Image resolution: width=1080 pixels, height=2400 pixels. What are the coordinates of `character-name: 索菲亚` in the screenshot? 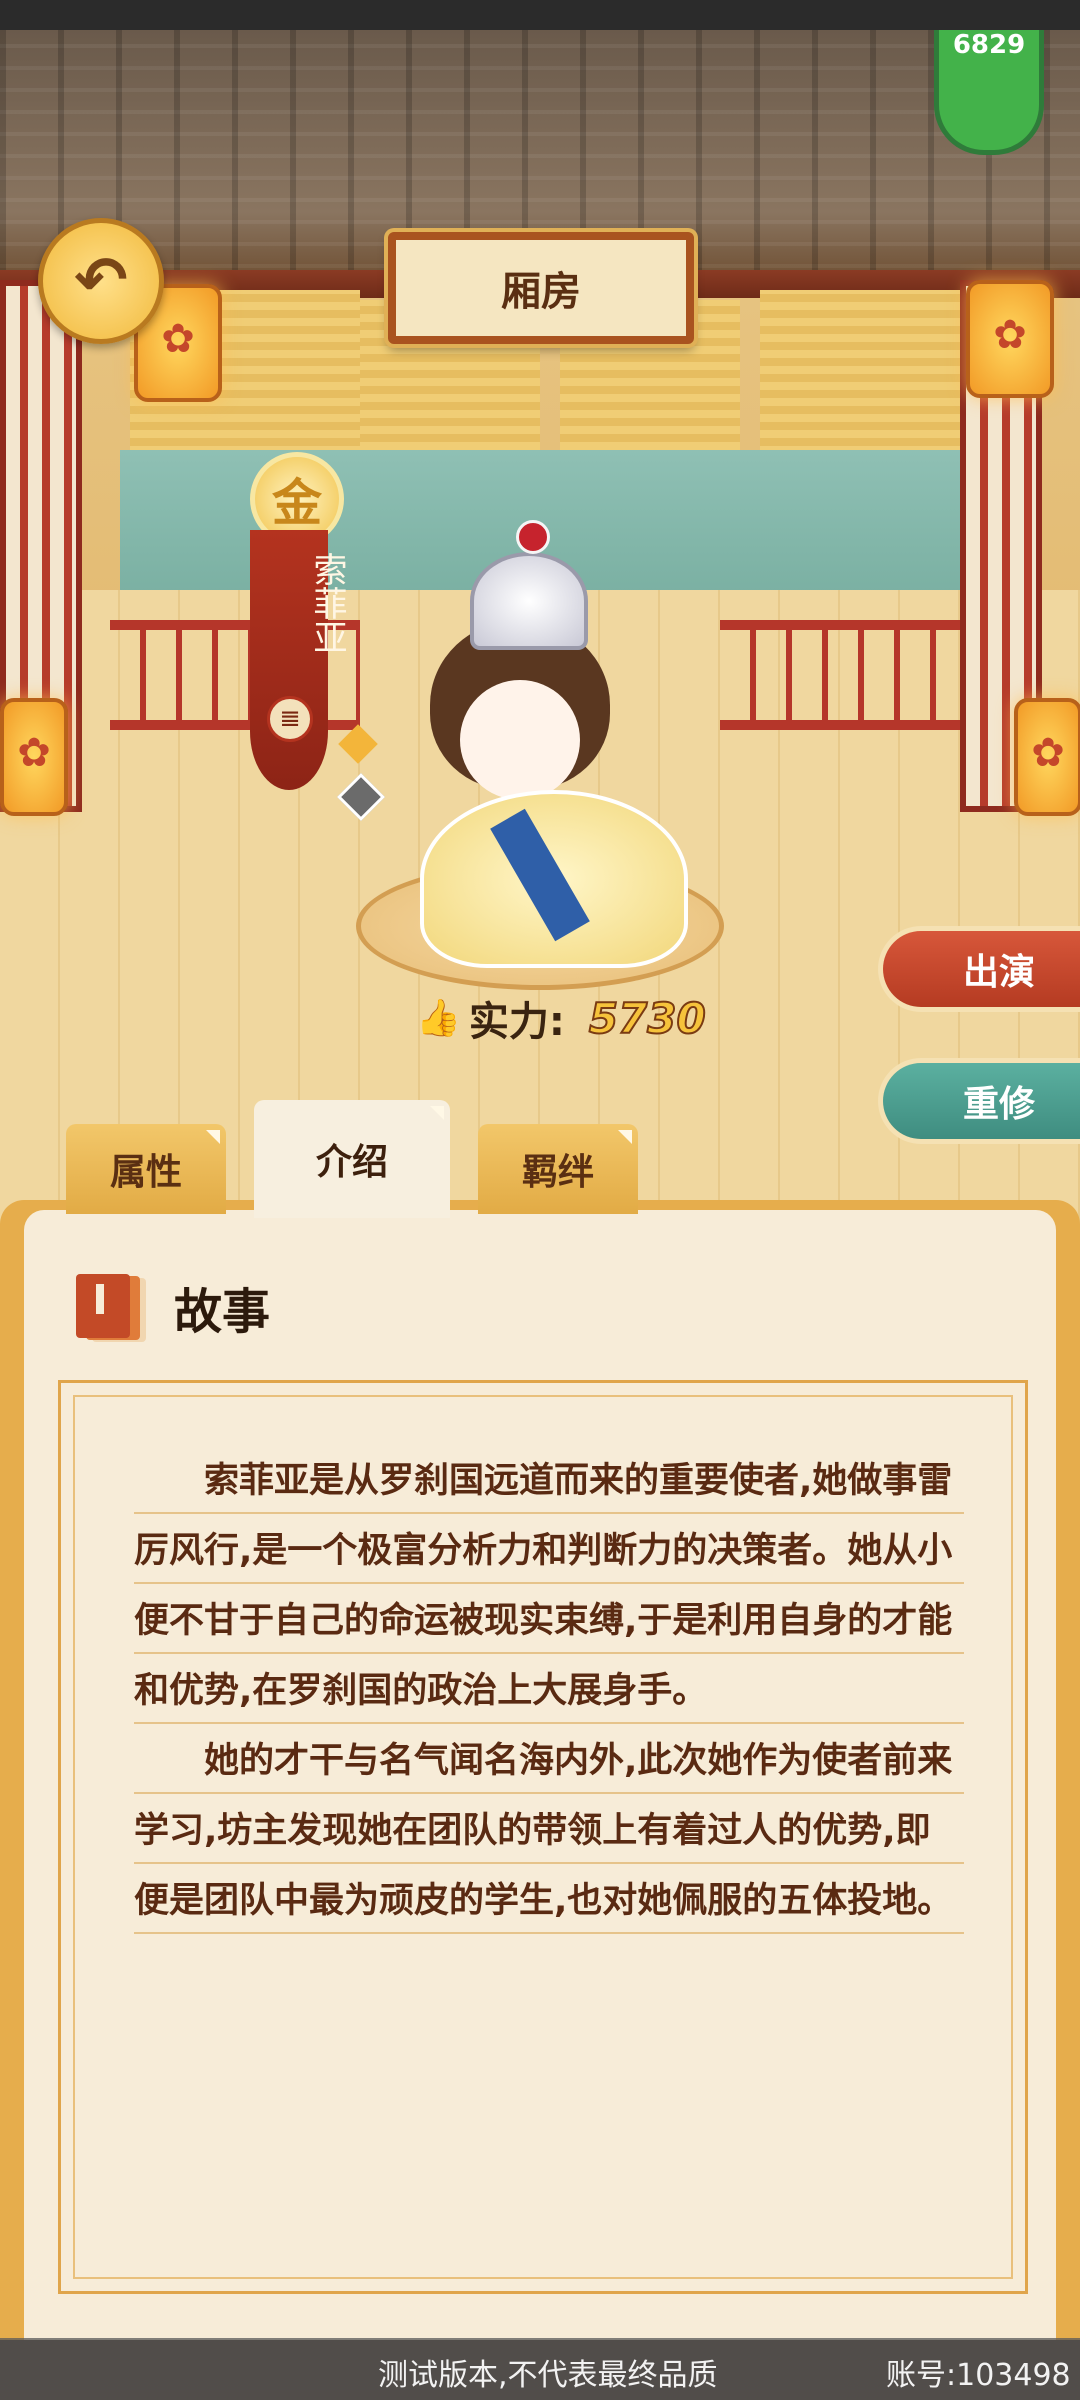 It's located at (327, 603).